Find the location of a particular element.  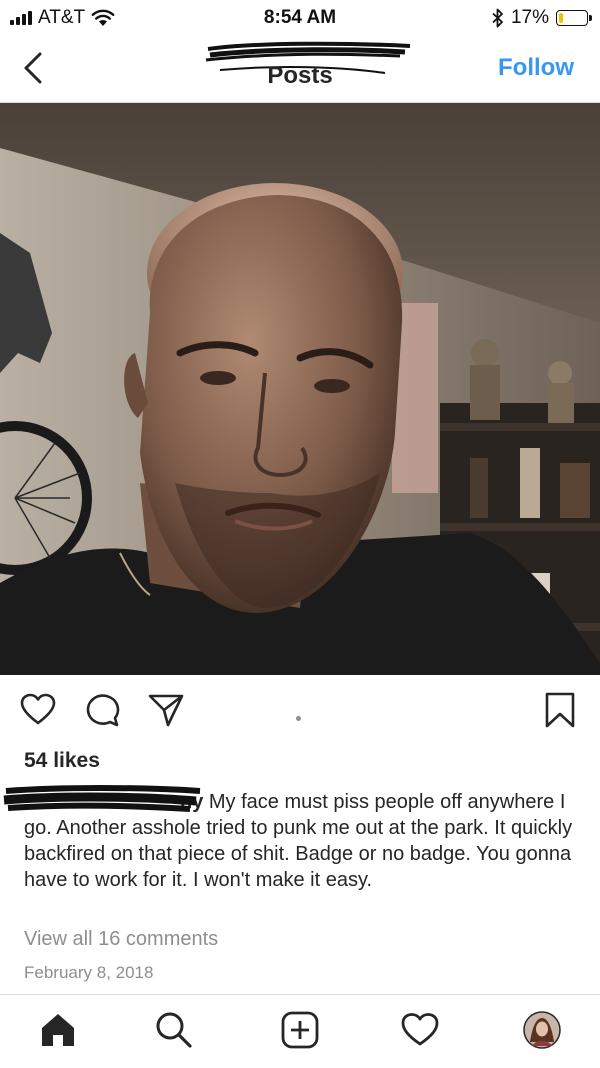

action-row is located at coordinates (300, 712).